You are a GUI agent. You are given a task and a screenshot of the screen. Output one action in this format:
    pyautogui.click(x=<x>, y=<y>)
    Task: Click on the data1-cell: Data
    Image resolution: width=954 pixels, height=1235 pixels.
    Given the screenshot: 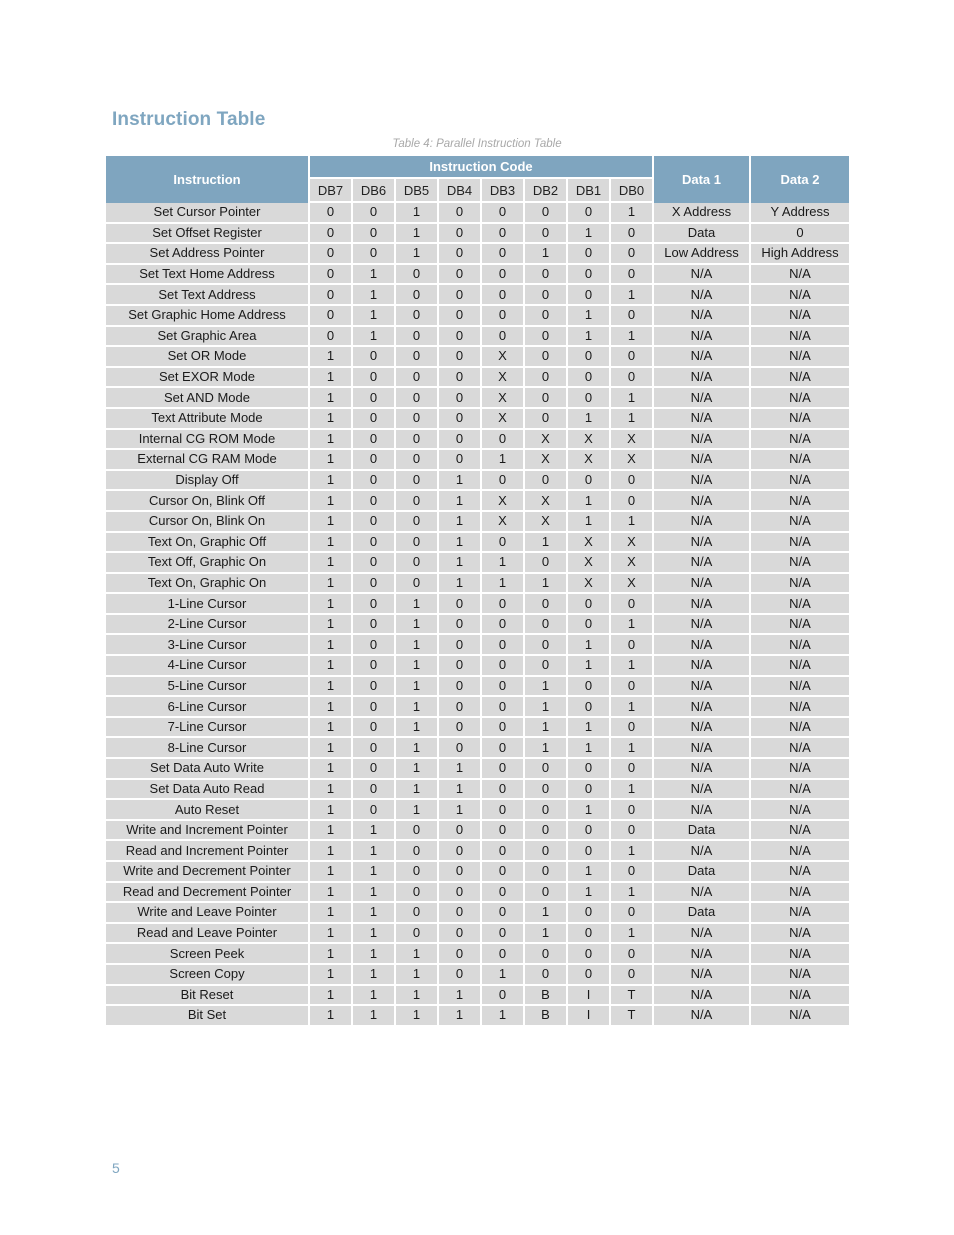 What is the action you would take?
    pyautogui.click(x=701, y=831)
    